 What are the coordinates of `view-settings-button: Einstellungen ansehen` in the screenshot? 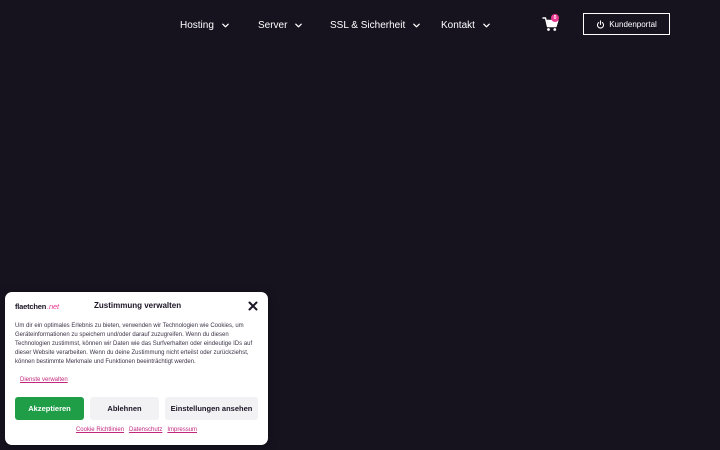 It's located at (211, 408).